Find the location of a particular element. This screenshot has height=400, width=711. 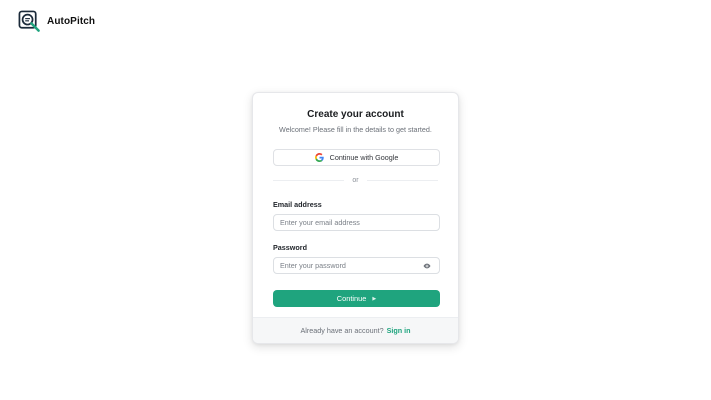

divider-line-left is located at coordinates (309, 180).